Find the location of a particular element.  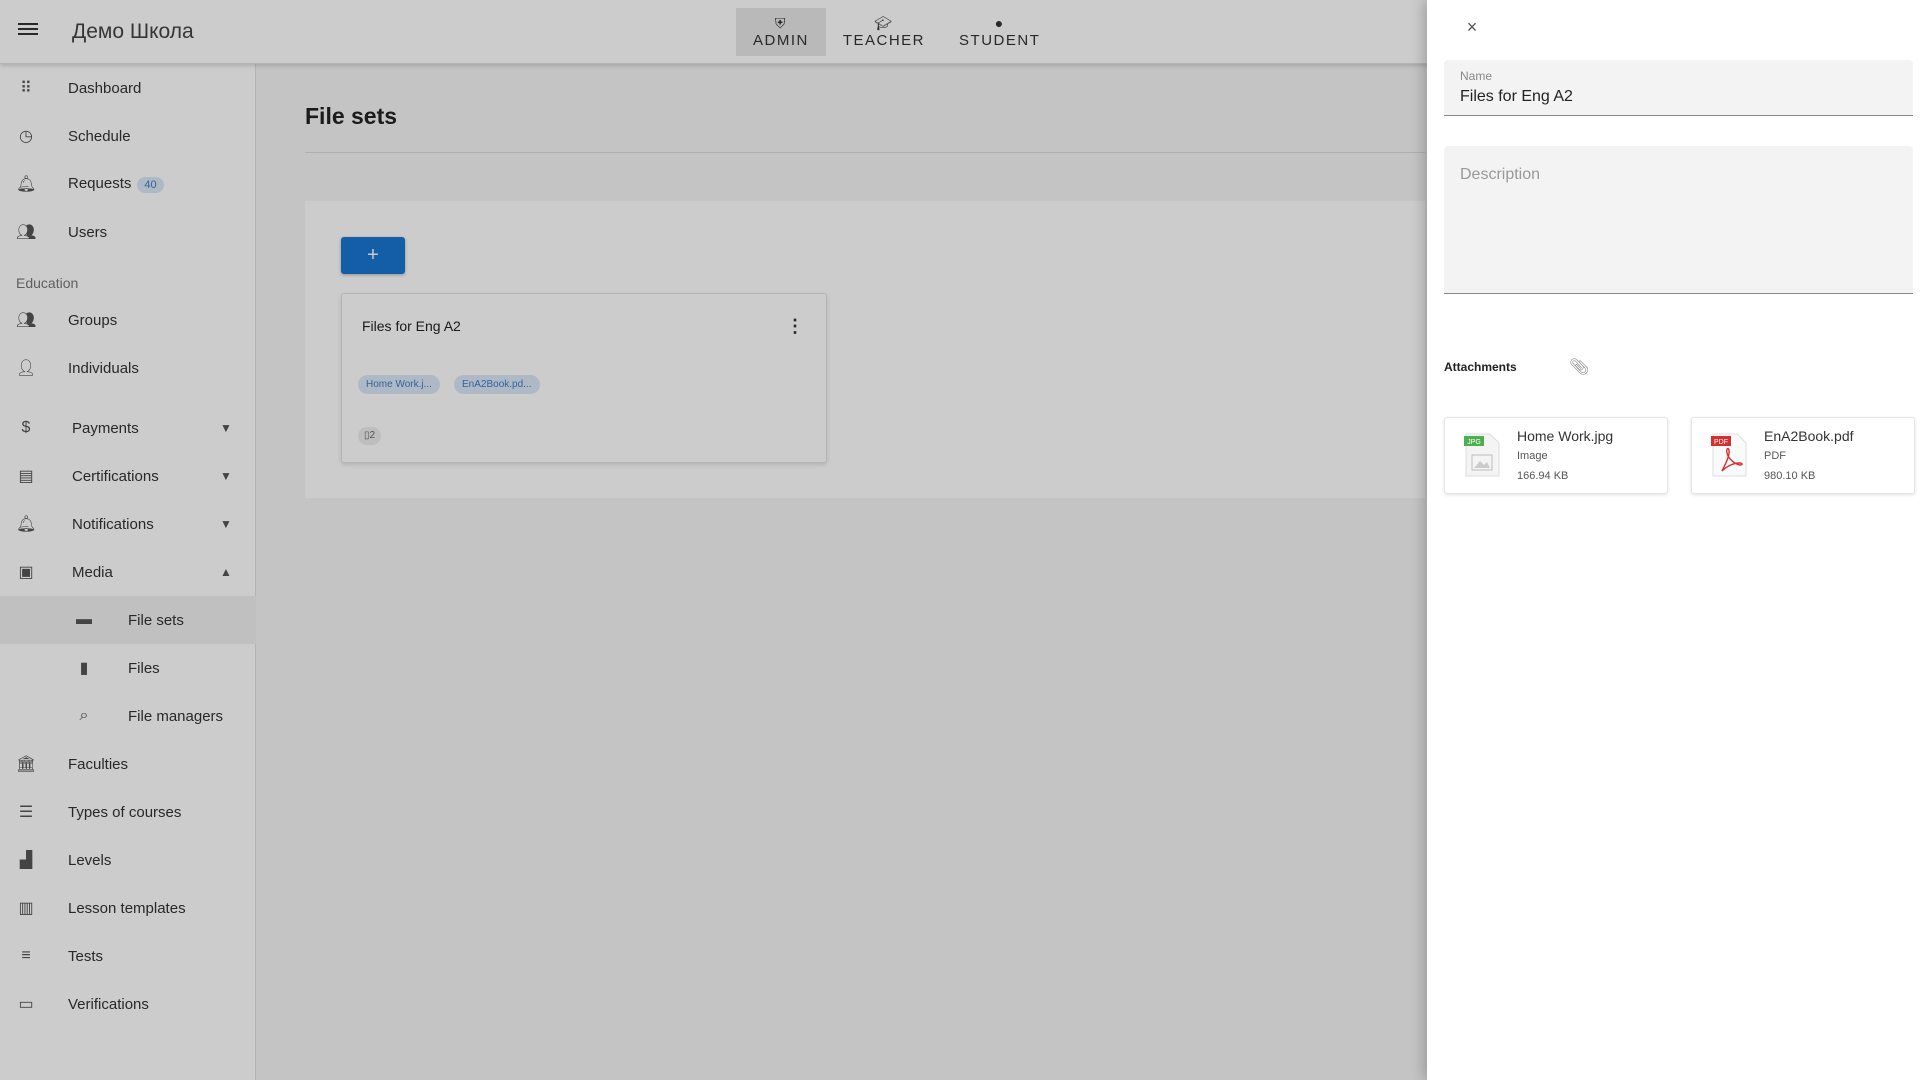

name-field-label: Name is located at coordinates (1476, 76).